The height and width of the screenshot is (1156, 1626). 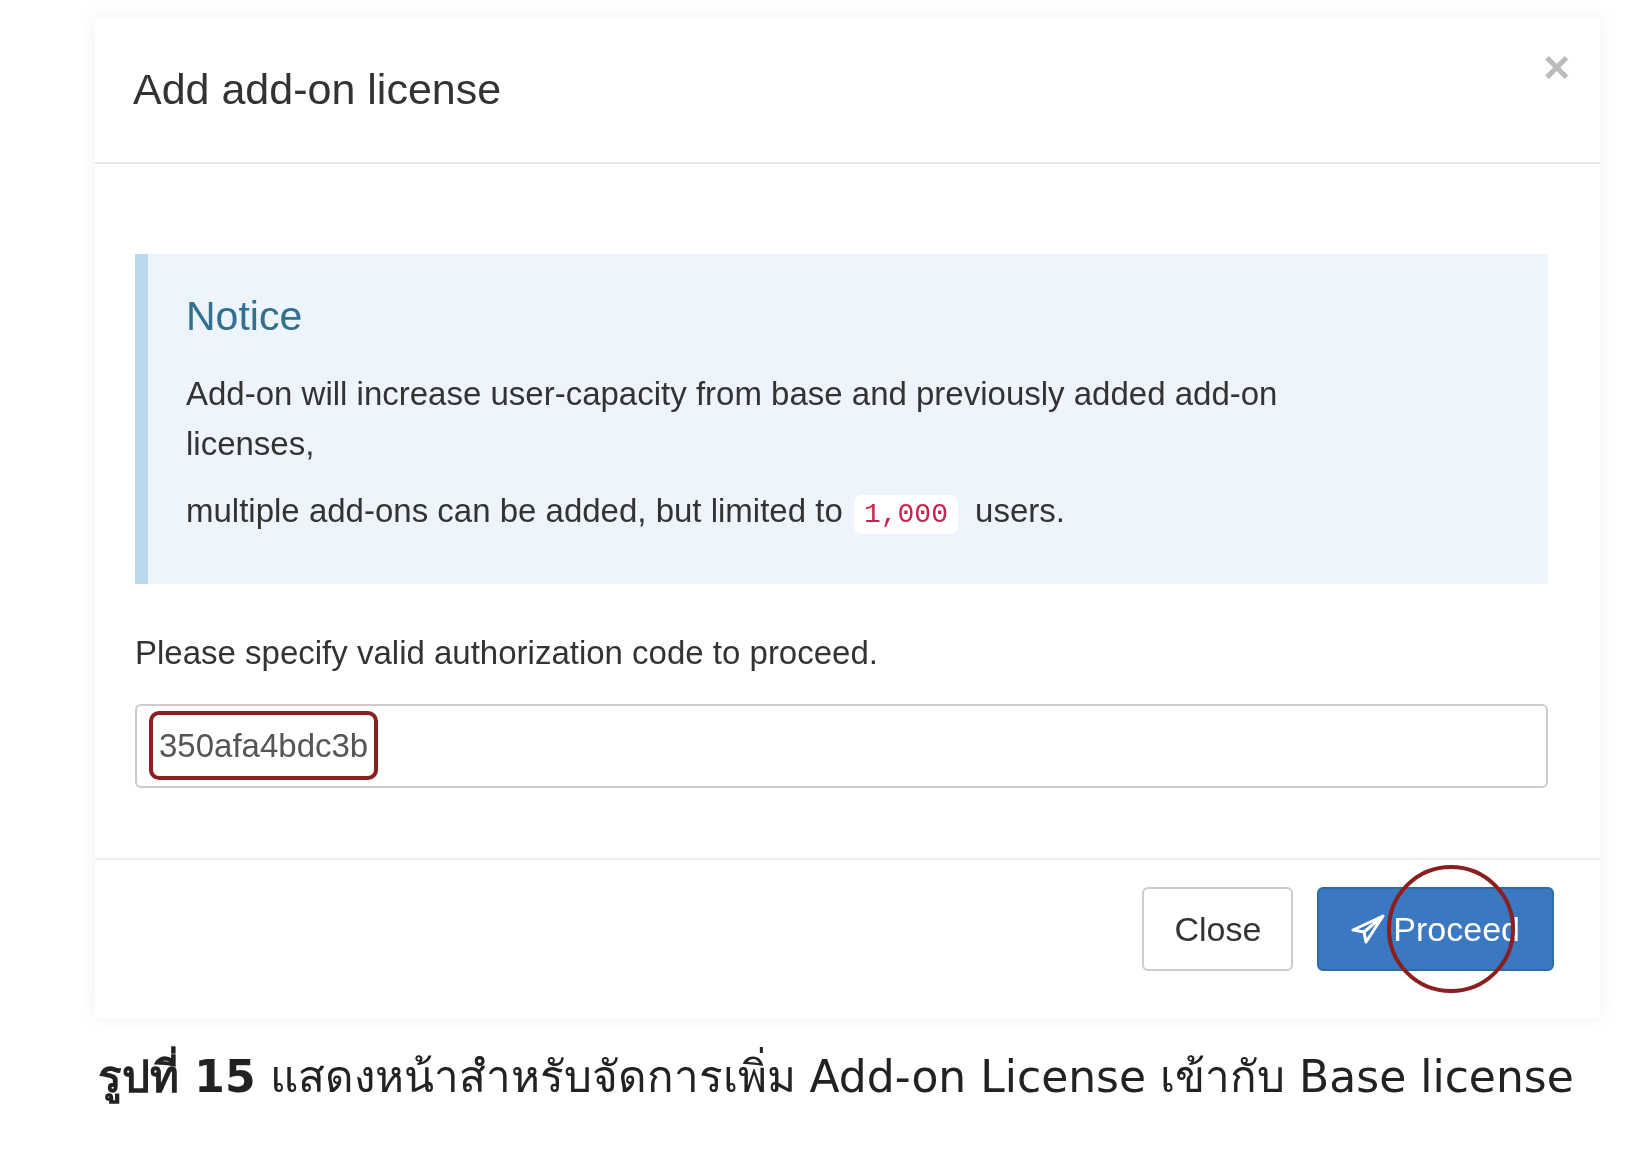 What do you see at coordinates (317, 90) in the screenshot?
I see `dialog-title: Add add-on license` at bounding box center [317, 90].